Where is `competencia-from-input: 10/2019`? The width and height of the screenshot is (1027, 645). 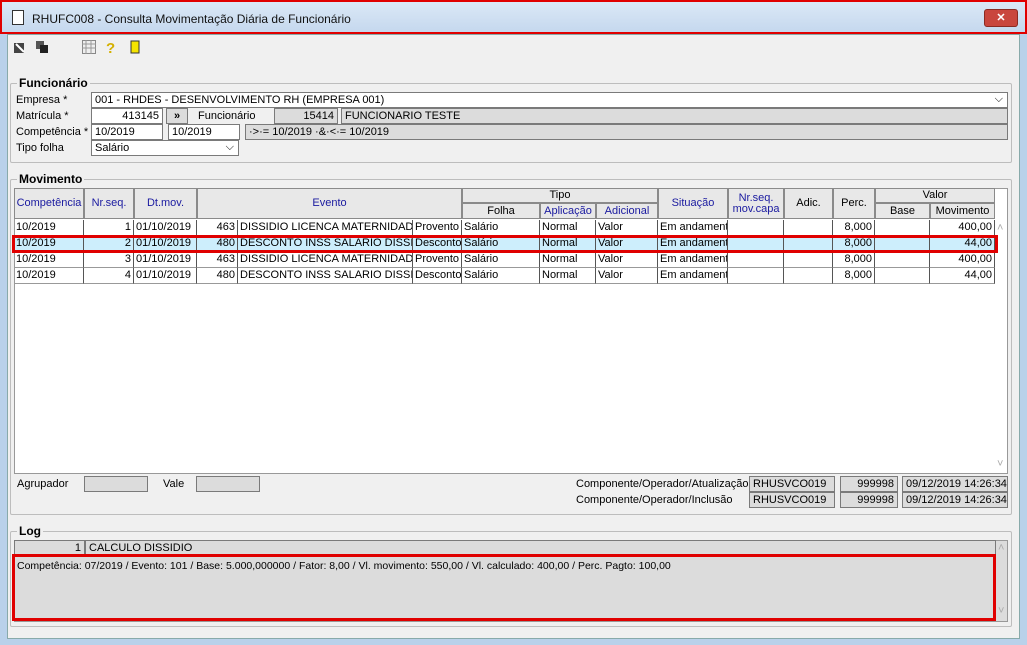
competencia-from-input: 10/2019 is located at coordinates (127, 132).